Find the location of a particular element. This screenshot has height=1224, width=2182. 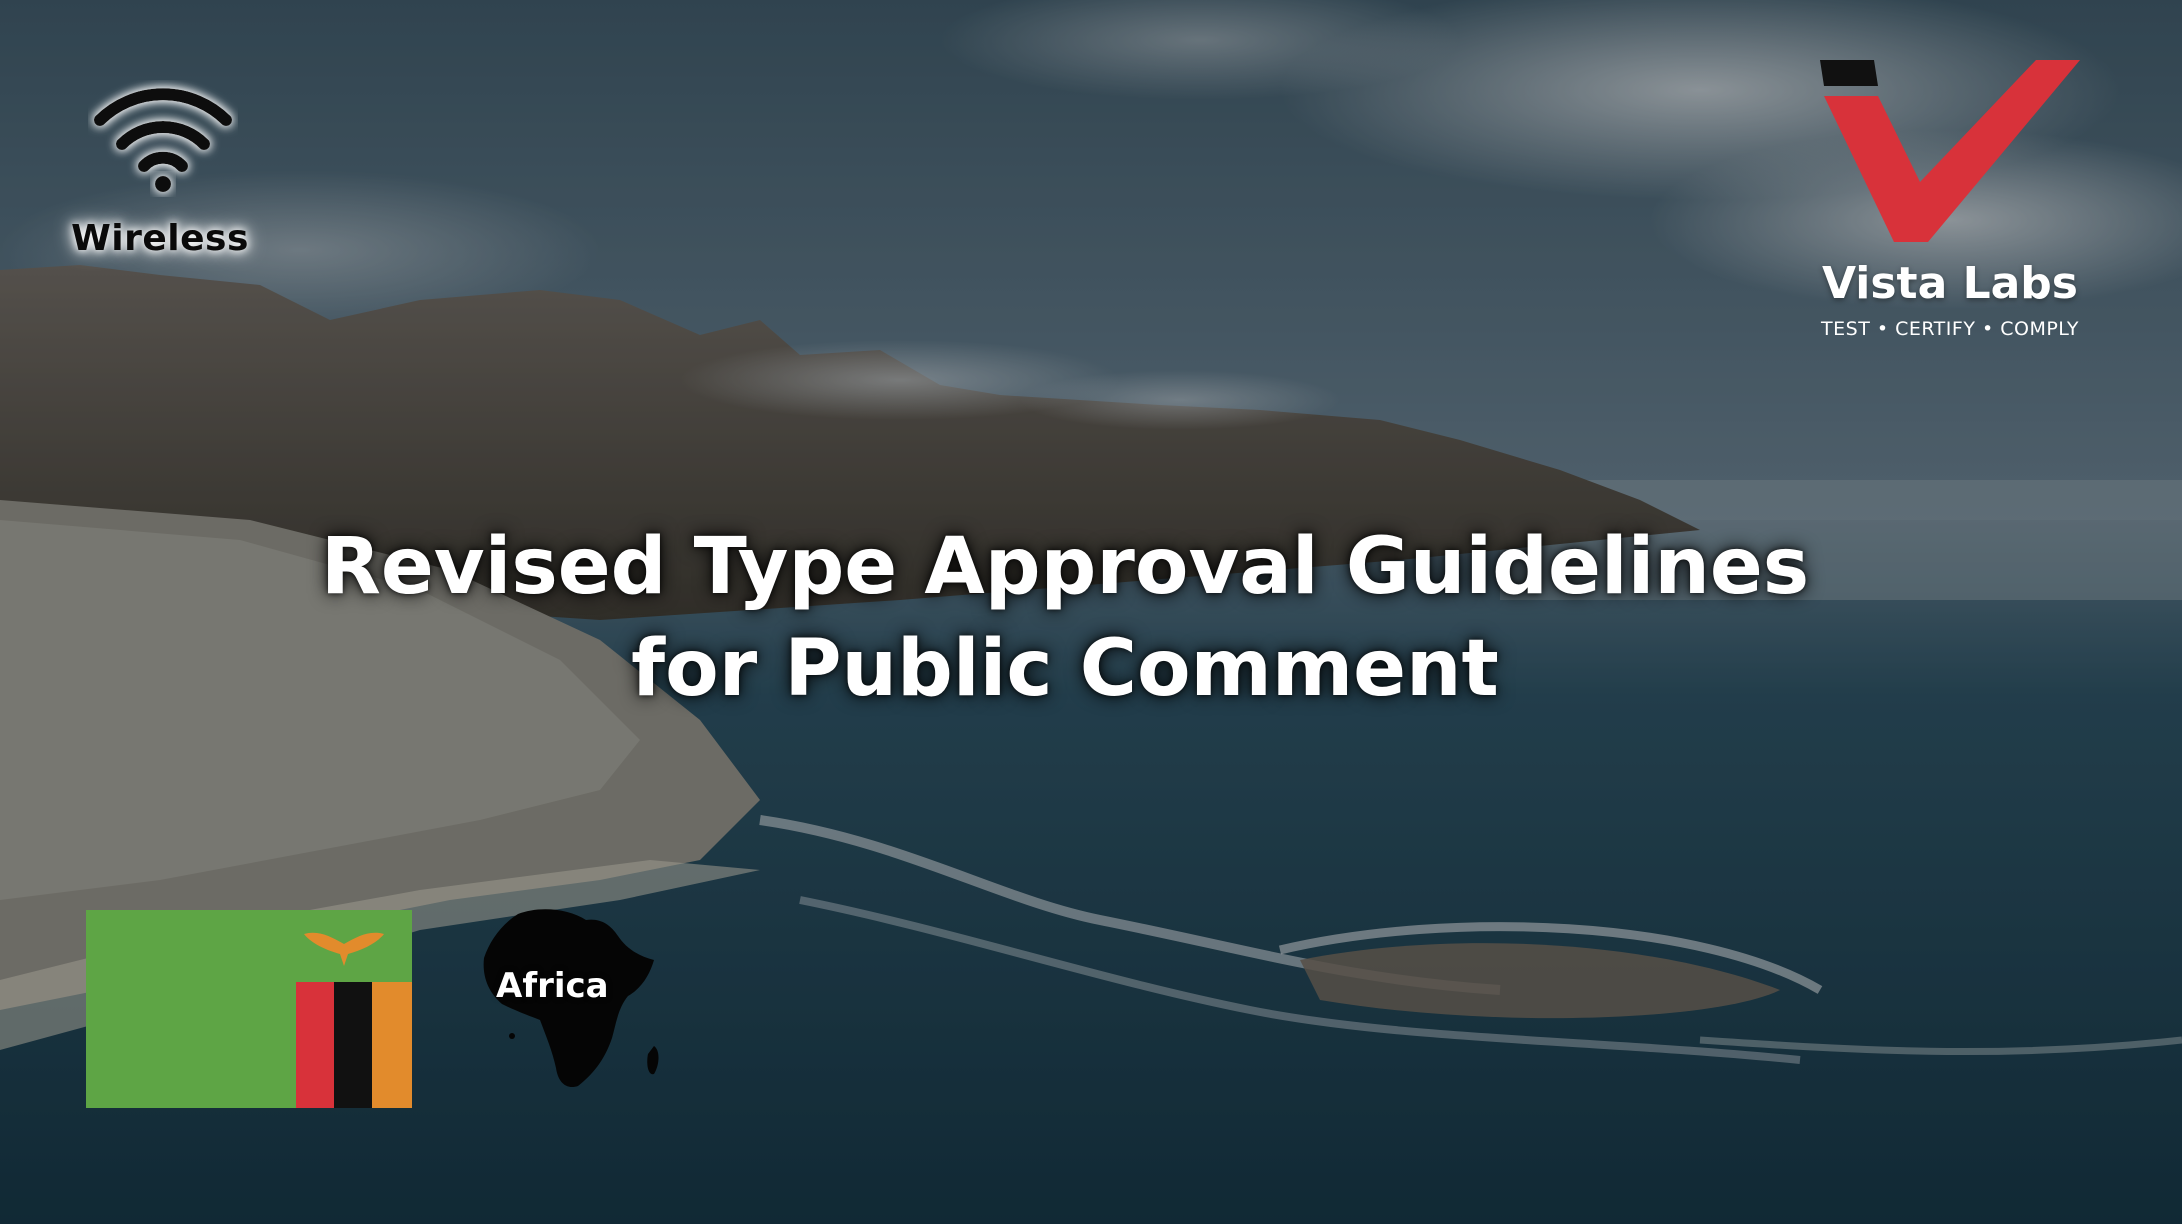

africa-label: Africa is located at coordinates (552, 986).